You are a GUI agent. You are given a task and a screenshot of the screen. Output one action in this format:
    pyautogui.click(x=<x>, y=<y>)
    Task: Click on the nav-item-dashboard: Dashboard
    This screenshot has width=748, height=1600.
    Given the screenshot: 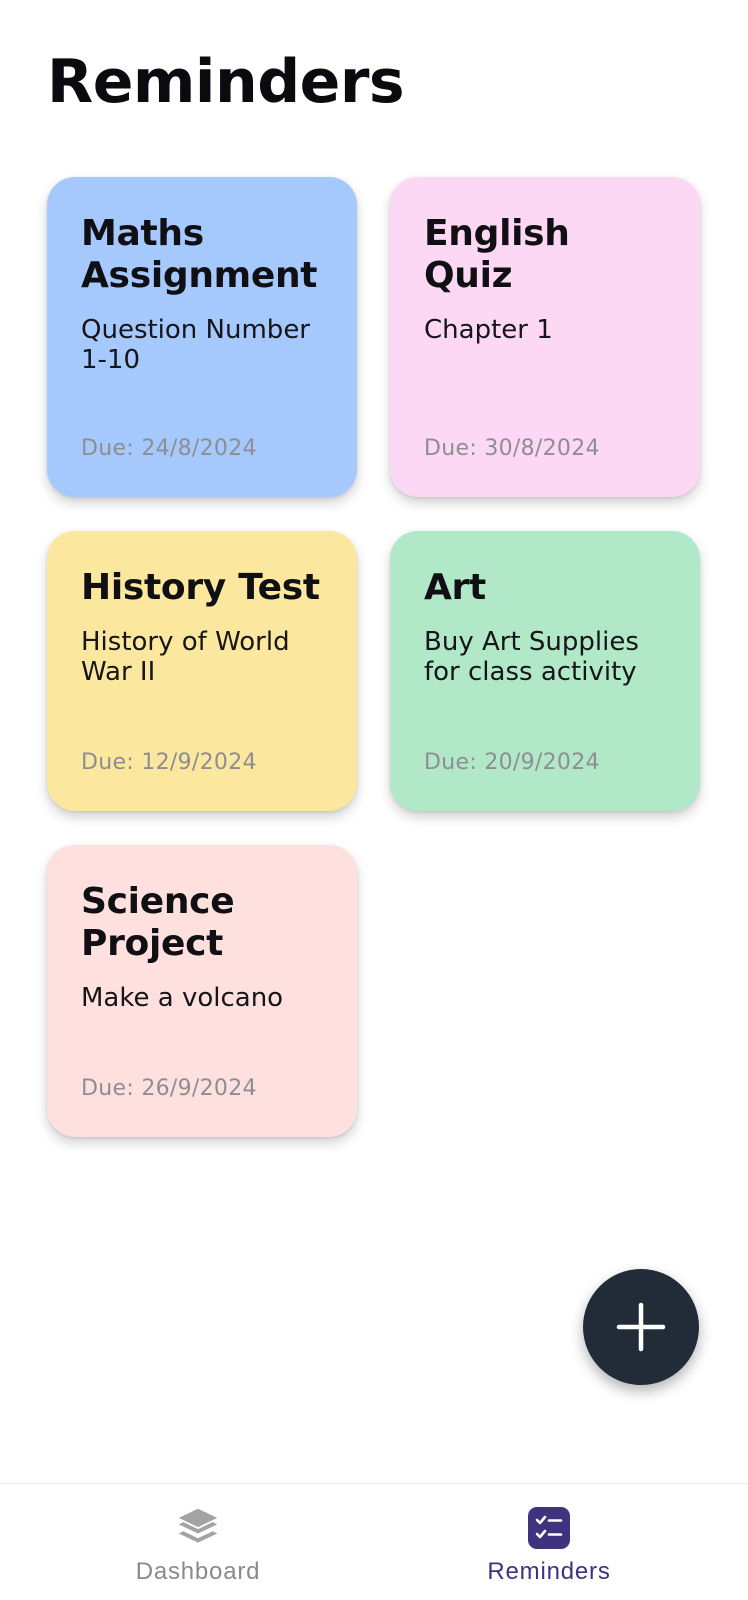 What is the action you would take?
    pyautogui.click(x=198, y=1542)
    